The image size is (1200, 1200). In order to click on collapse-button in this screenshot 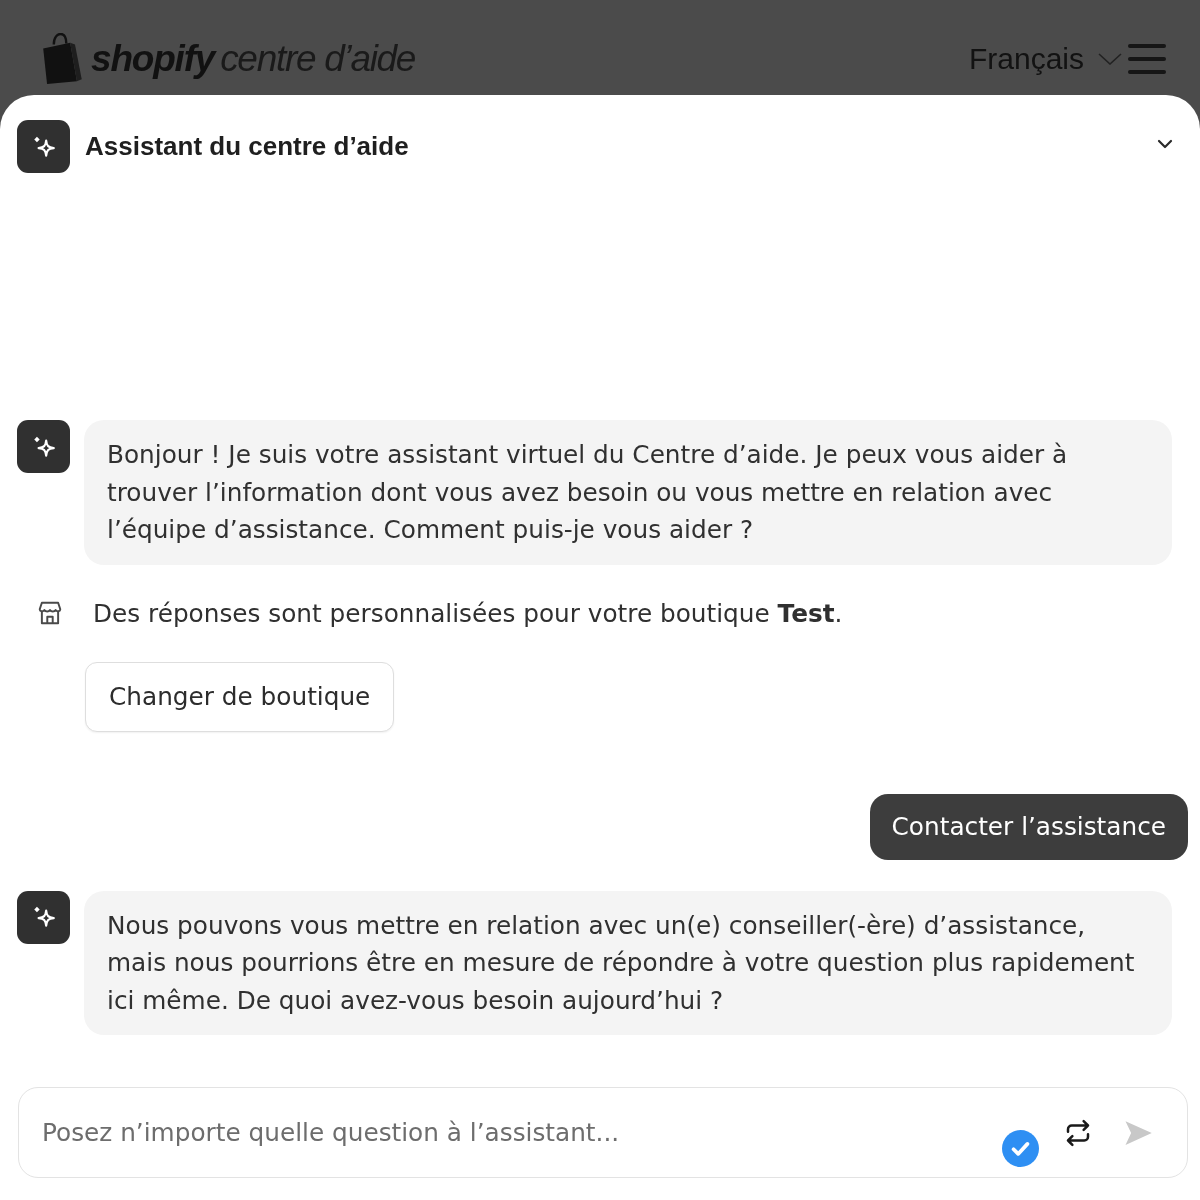, I will do `click(1165, 143)`.